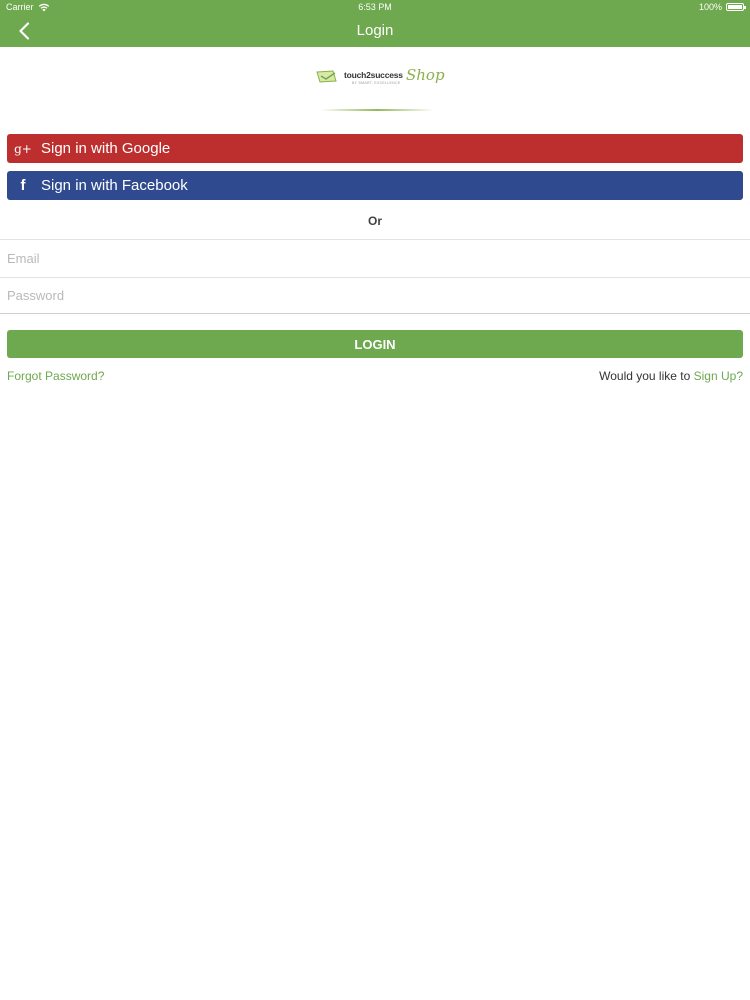 The image size is (750, 1000). Describe the element at coordinates (20, 7) in the screenshot. I see `carrier-label: Carrier` at that location.